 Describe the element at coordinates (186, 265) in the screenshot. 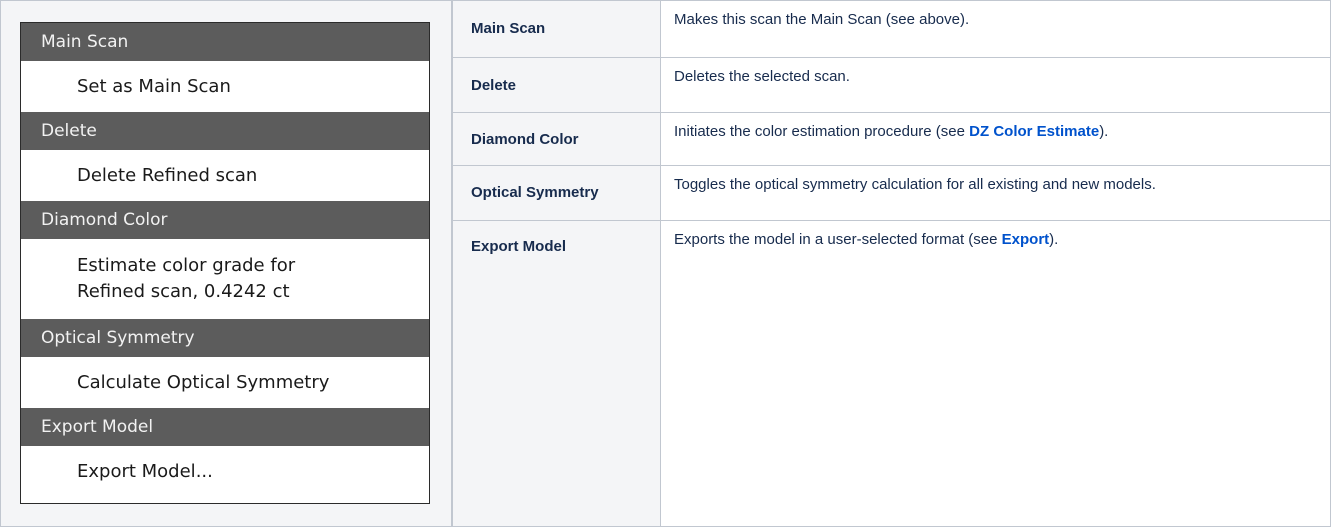

I see `menu-item-line: Estimate color grade for` at that location.